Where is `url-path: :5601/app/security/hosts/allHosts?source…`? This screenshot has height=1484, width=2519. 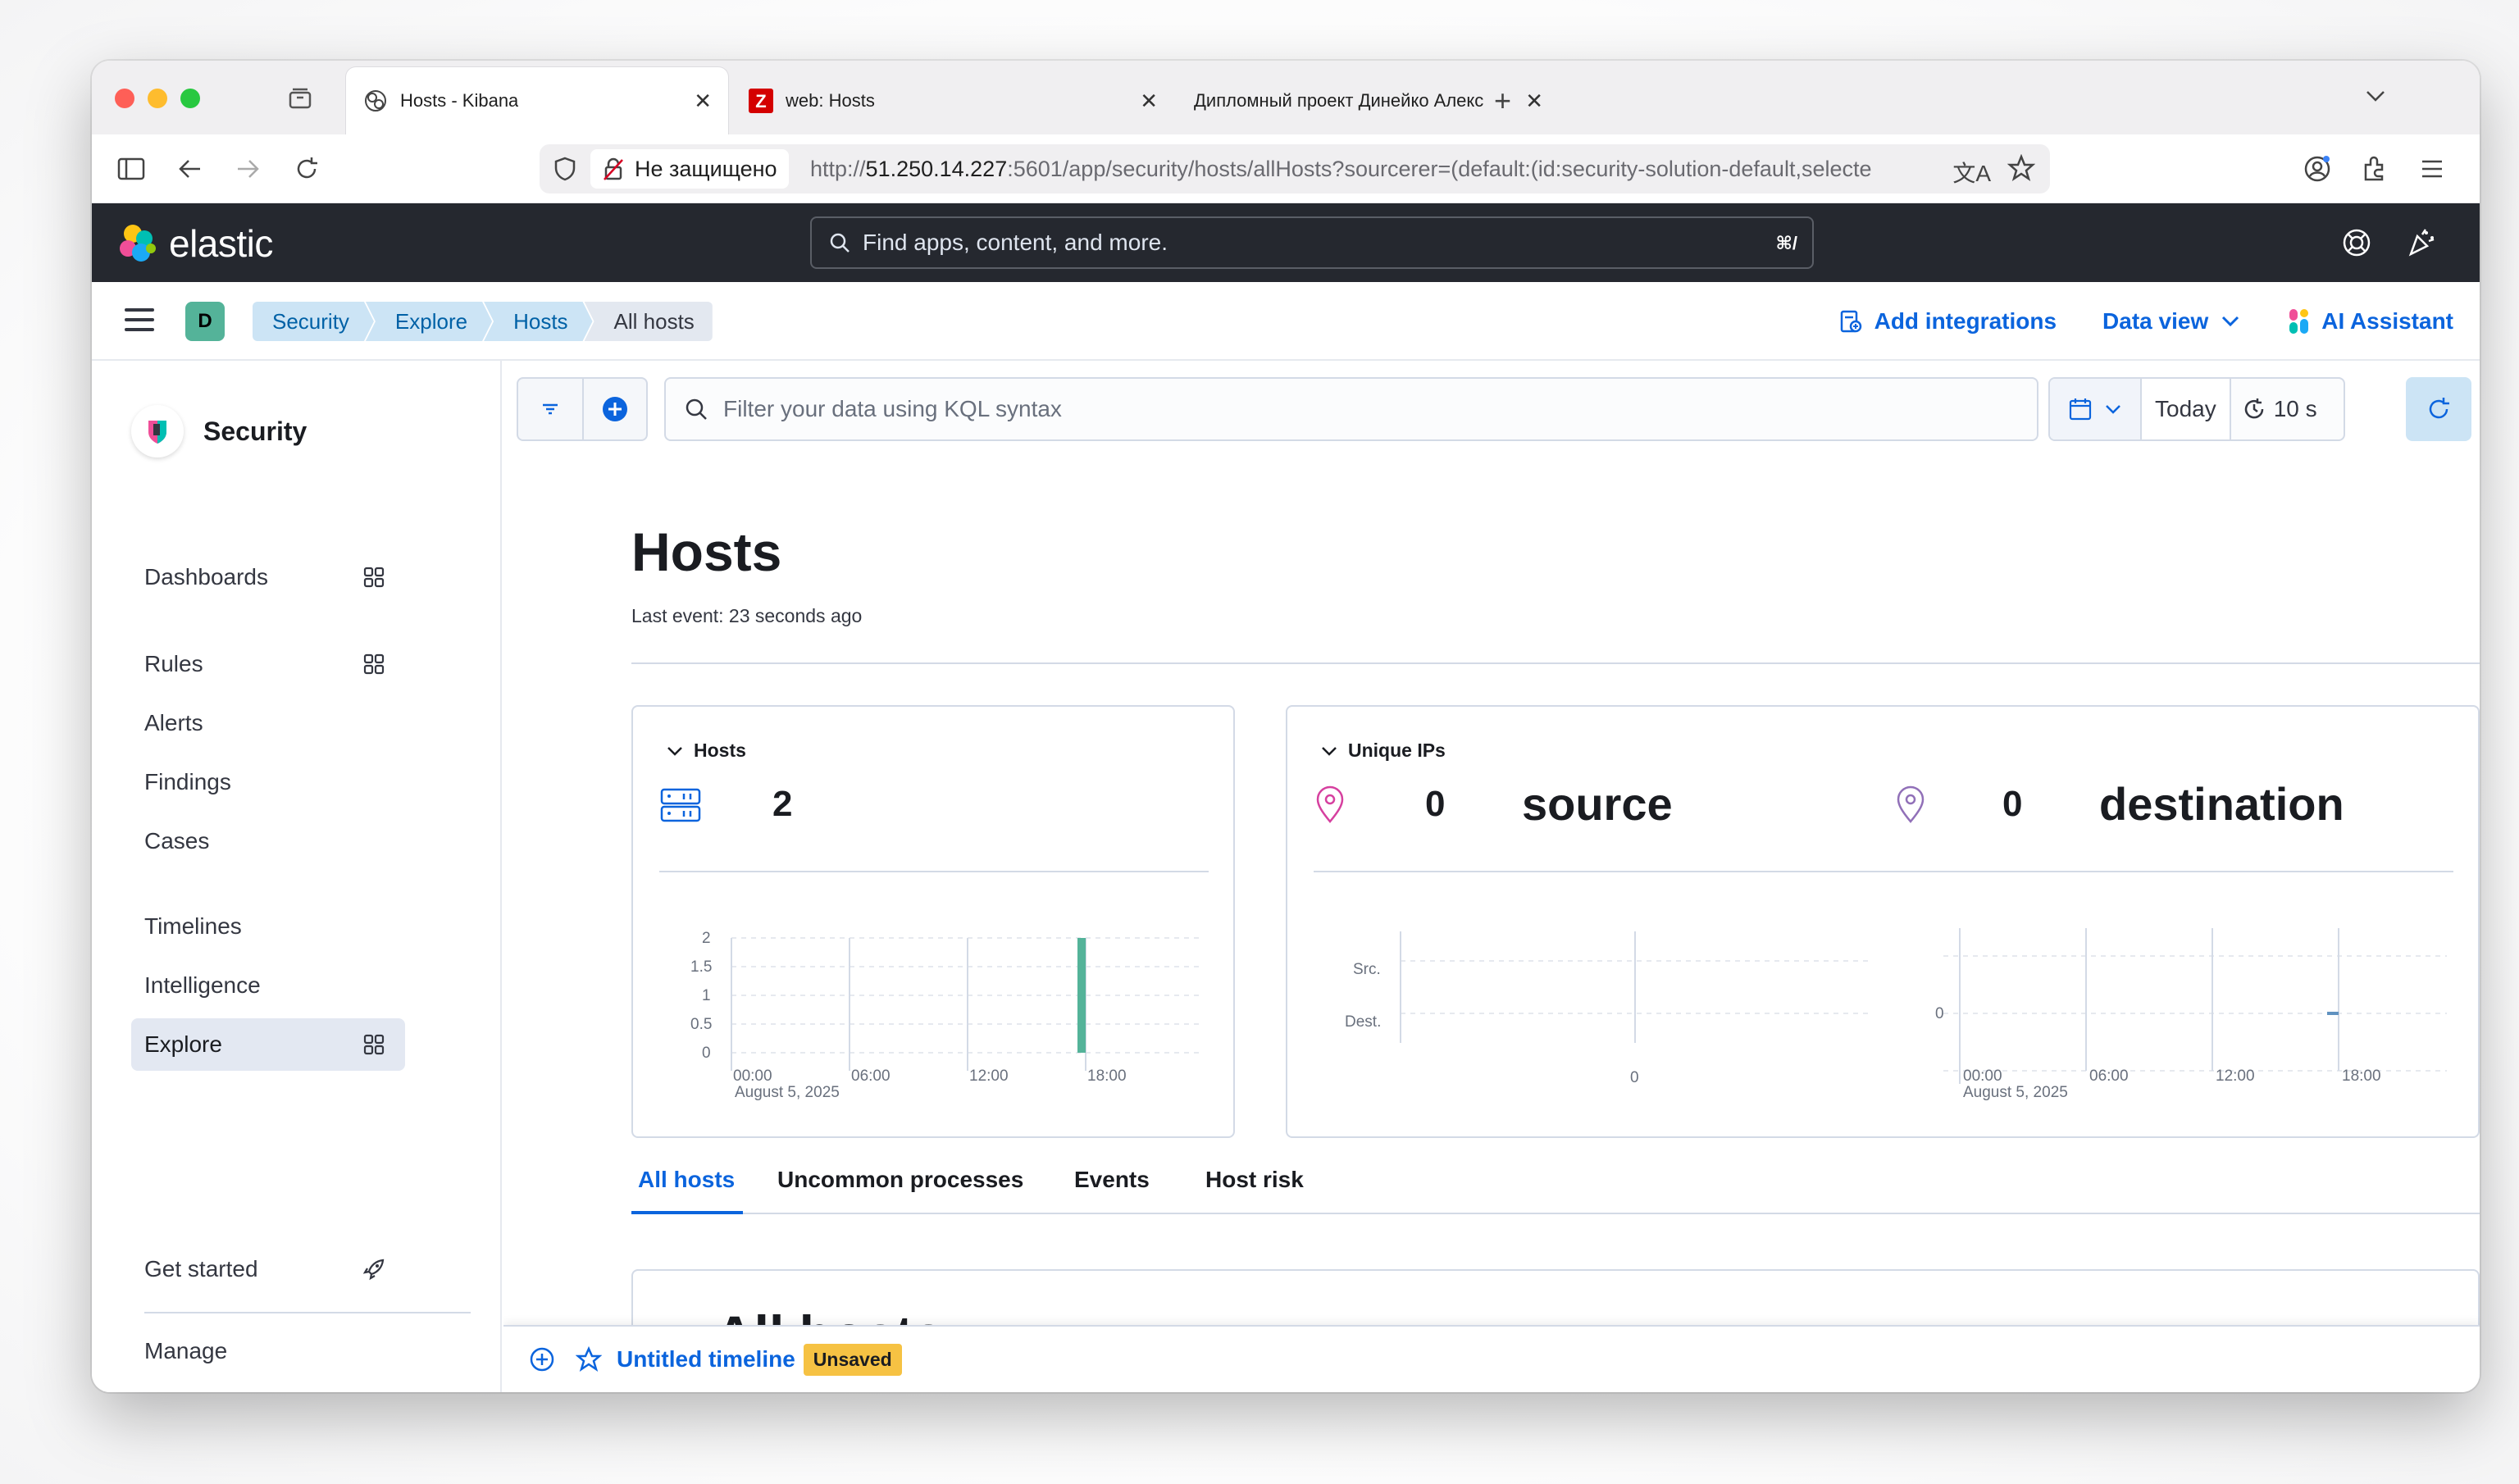
url-path: :5601/app/security/hosts/allHosts?source… is located at coordinates (1439, 169).